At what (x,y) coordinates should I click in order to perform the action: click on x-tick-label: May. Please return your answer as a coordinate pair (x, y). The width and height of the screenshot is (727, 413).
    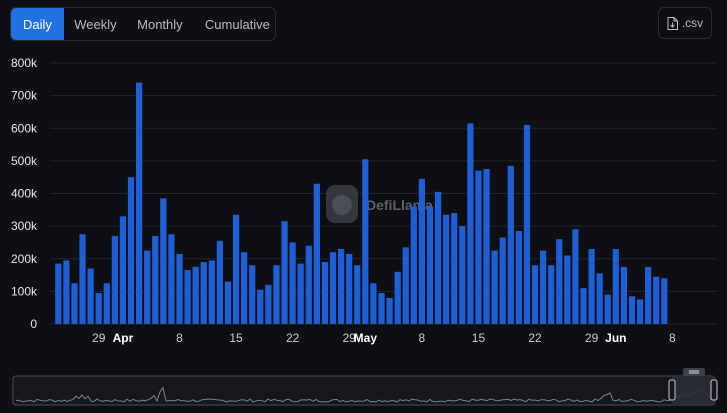
    Looking at the image, I should click on (366, 338).